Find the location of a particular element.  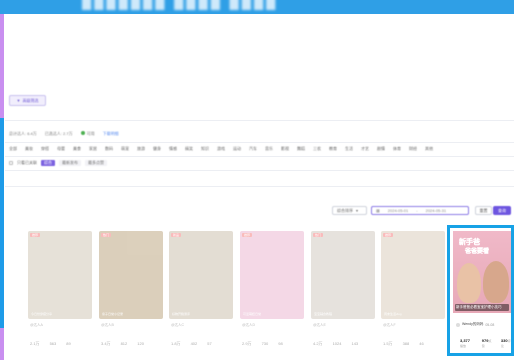

only-linked-label: 只看已关联 is located at coordinates (27, 162).